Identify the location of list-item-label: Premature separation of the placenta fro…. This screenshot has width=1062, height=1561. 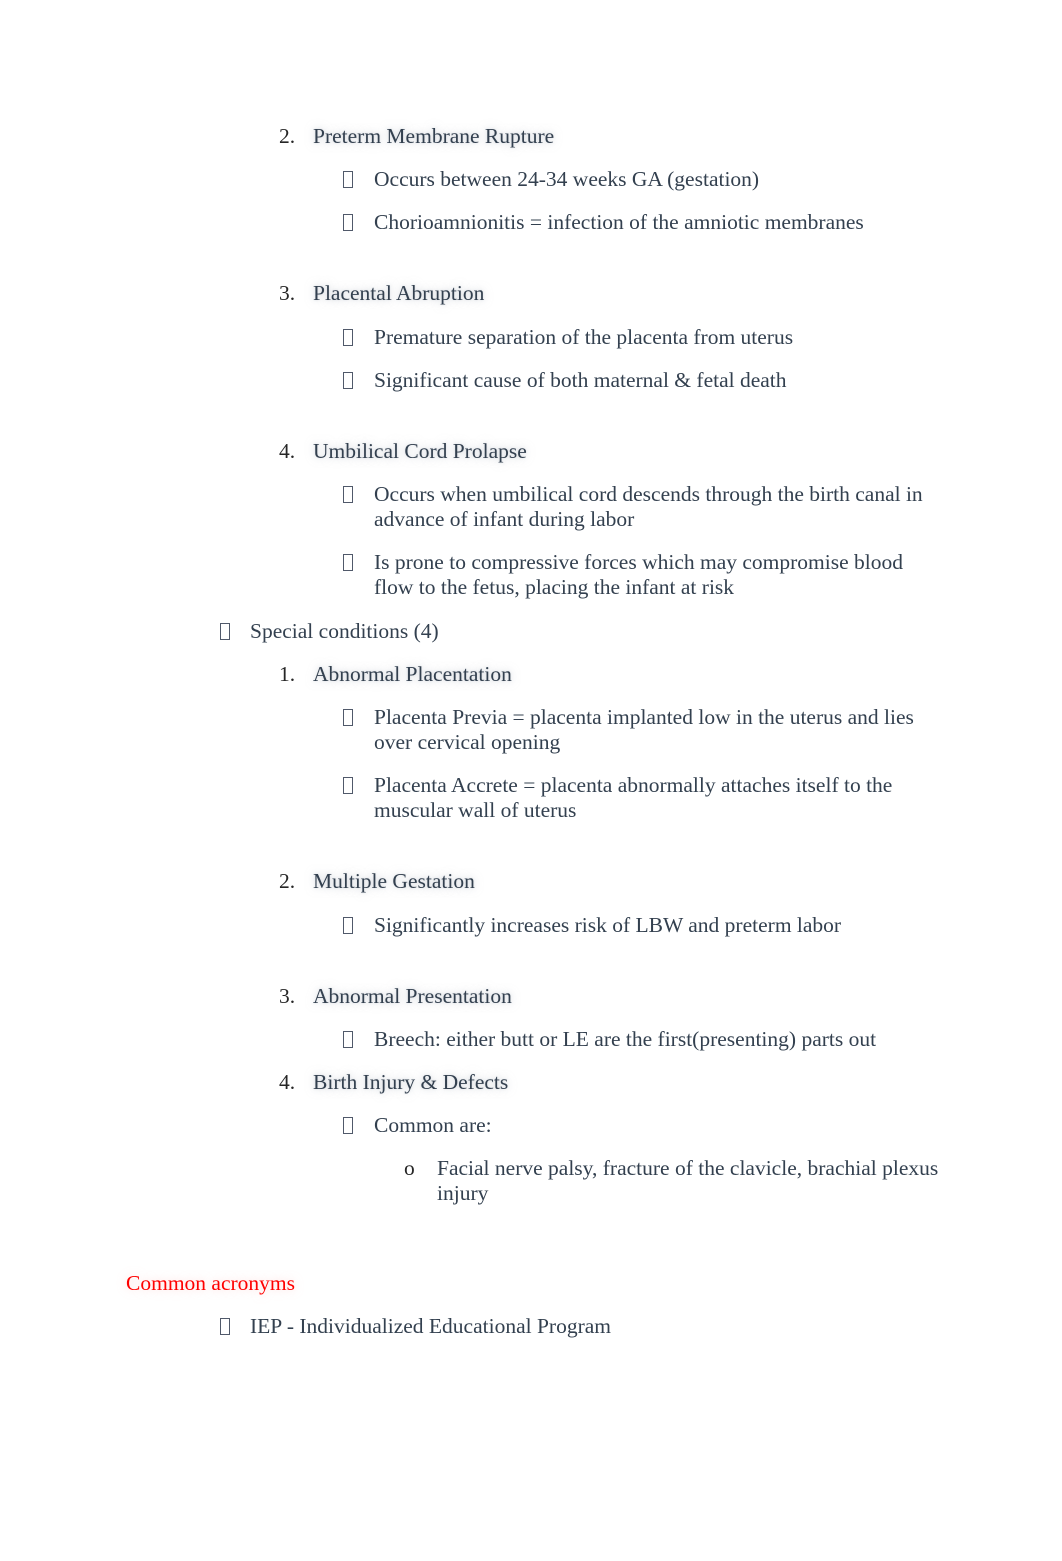
(584, 336).